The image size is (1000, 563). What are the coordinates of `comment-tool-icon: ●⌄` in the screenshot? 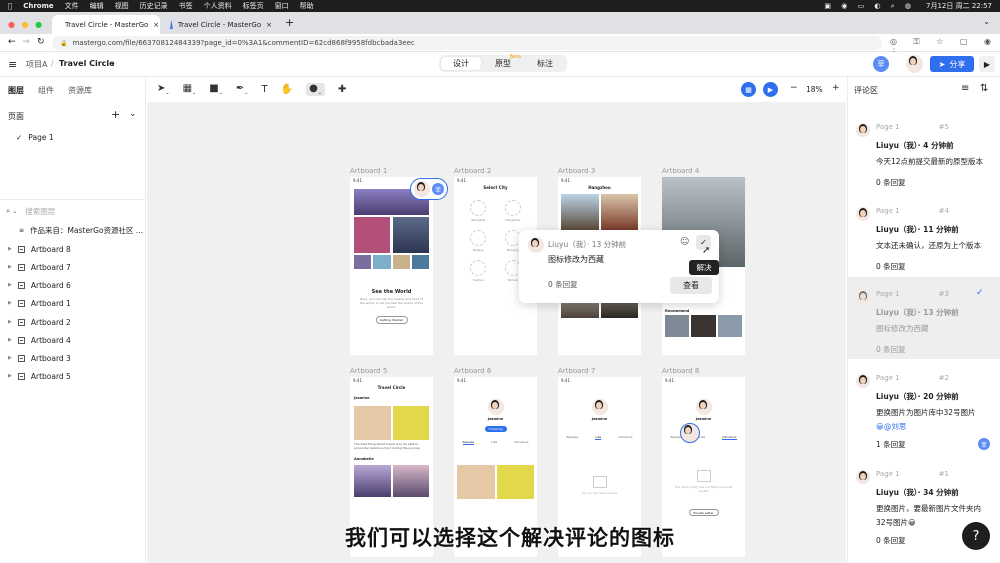 It's located at (315, 89).